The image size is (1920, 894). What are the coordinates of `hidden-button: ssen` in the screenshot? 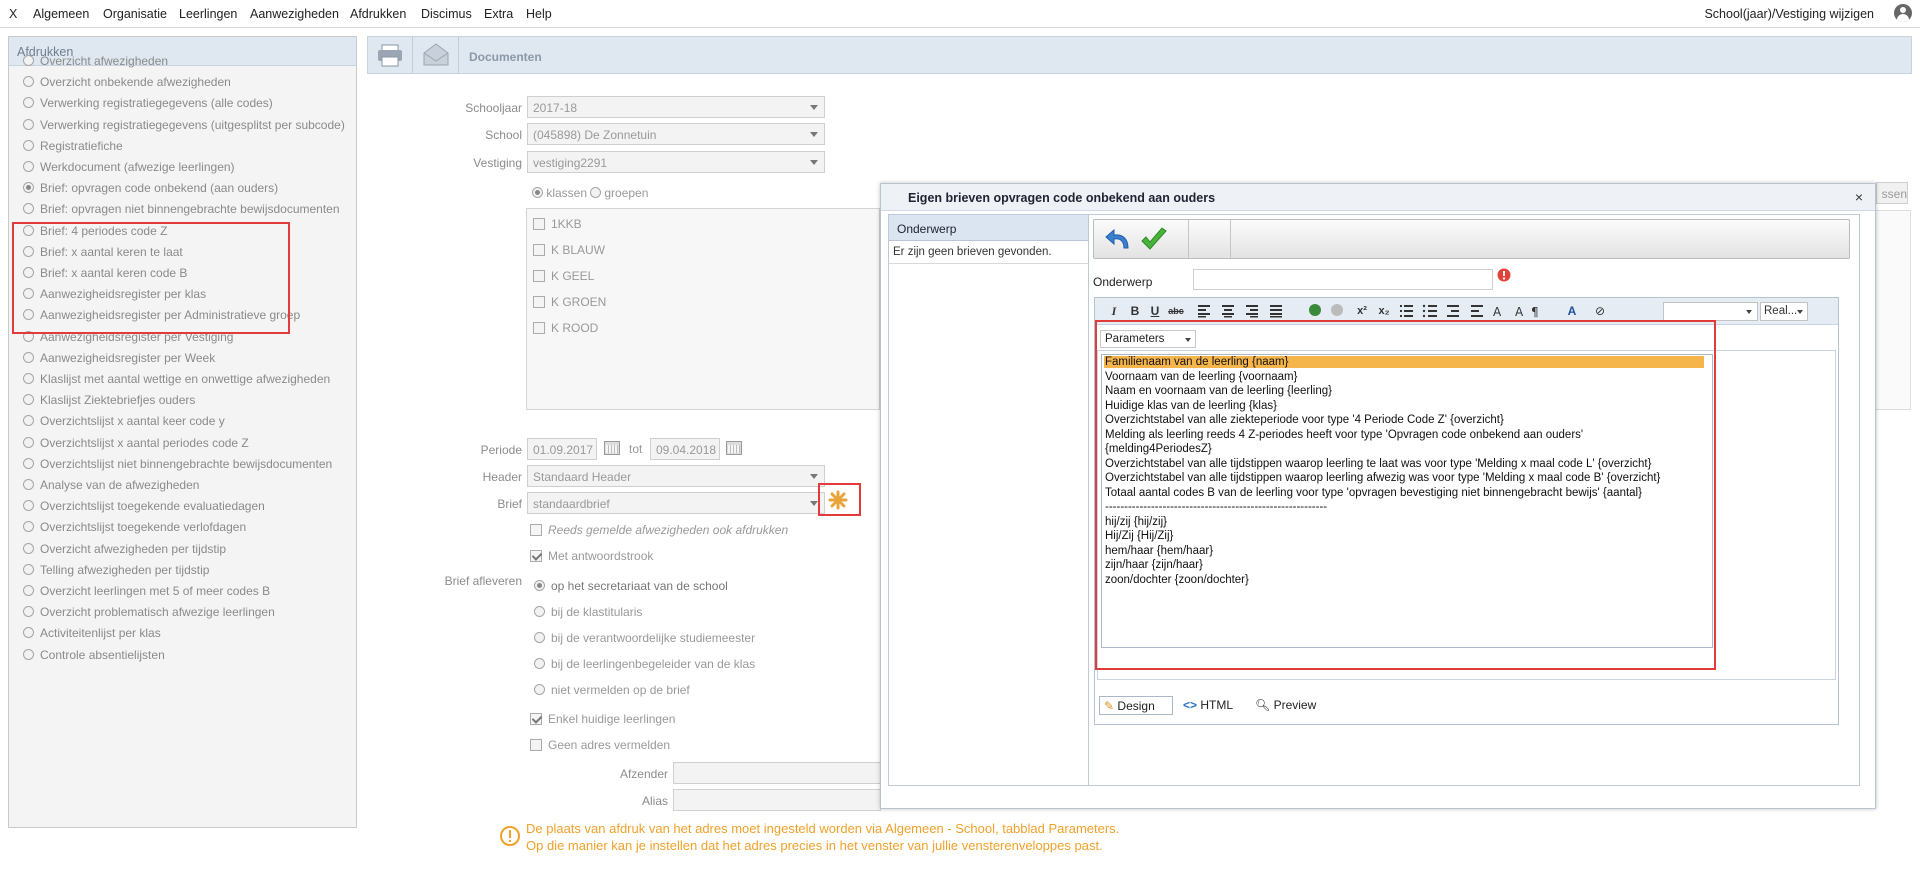 It's located at (1892, 193).